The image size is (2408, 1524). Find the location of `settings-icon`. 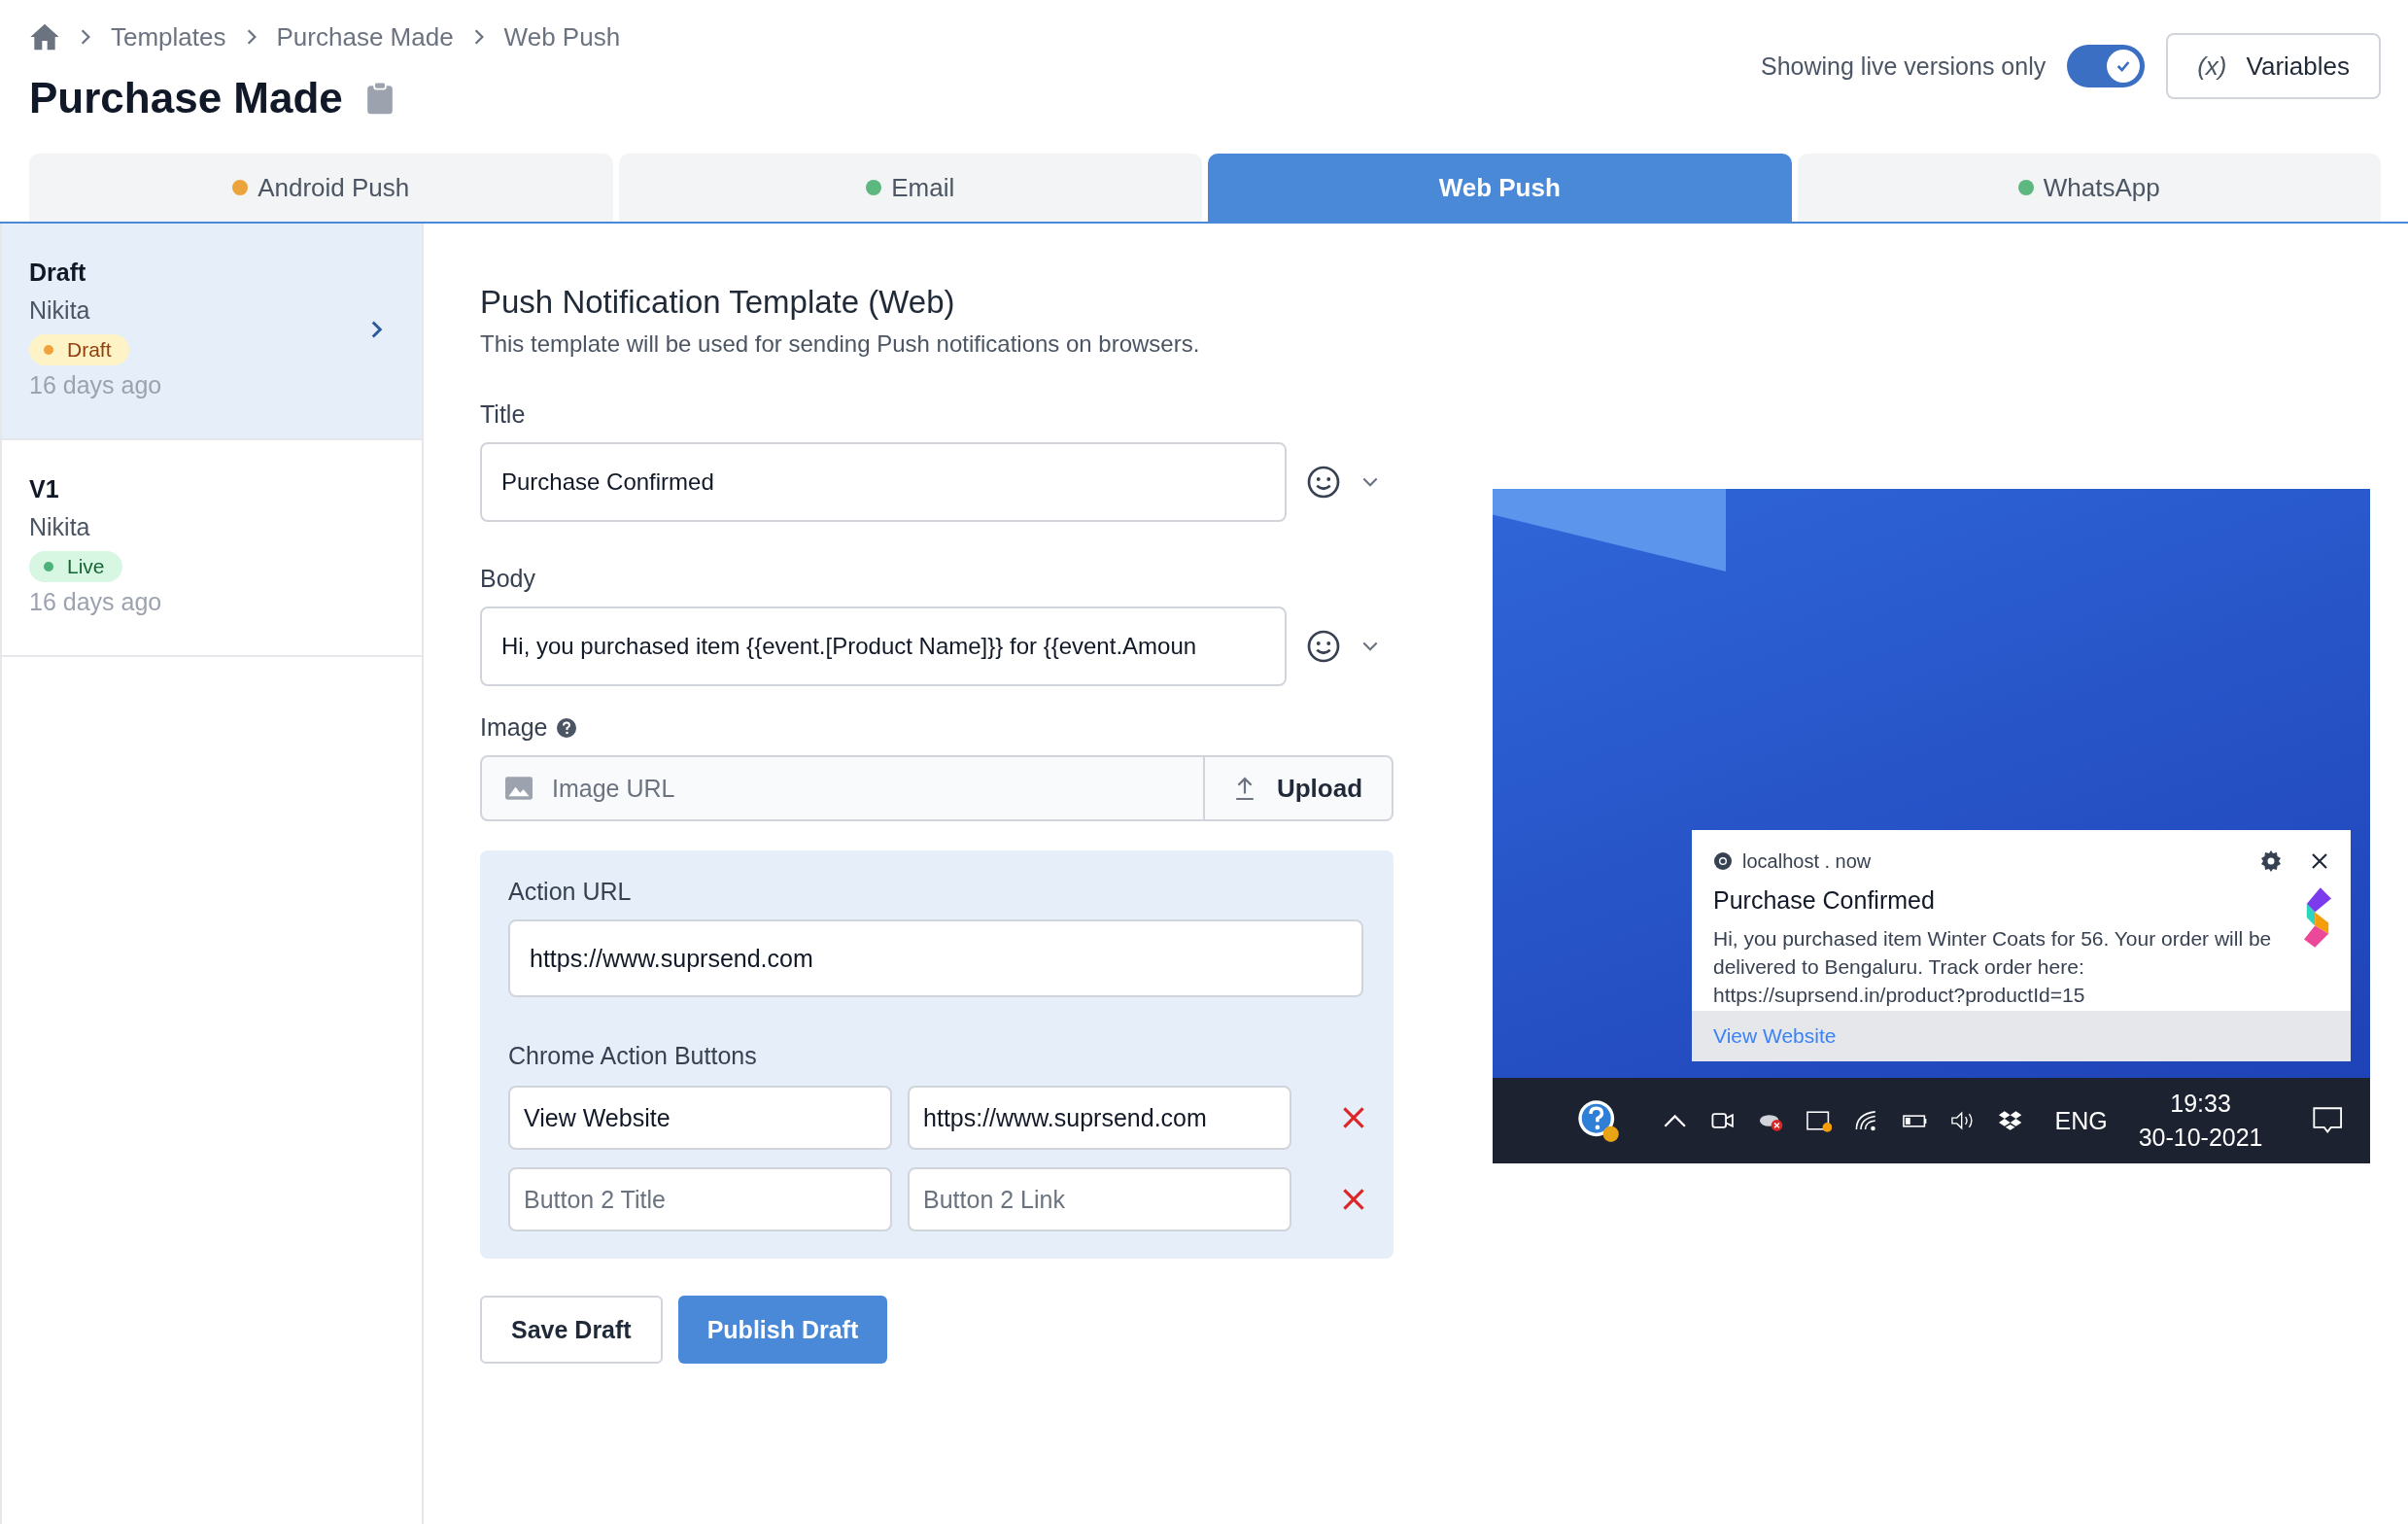

settings-icon is located at coordinates (2271, 861).